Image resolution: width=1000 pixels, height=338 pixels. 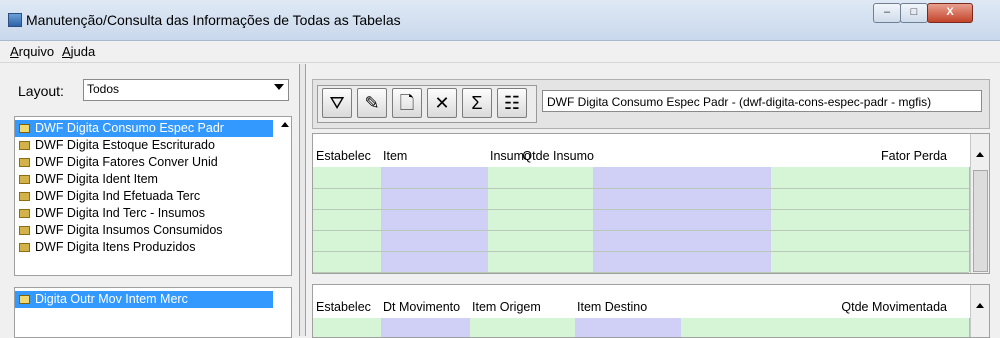 I want to click on column-header: Qtde Movimentada, so click(x=894, y=307).